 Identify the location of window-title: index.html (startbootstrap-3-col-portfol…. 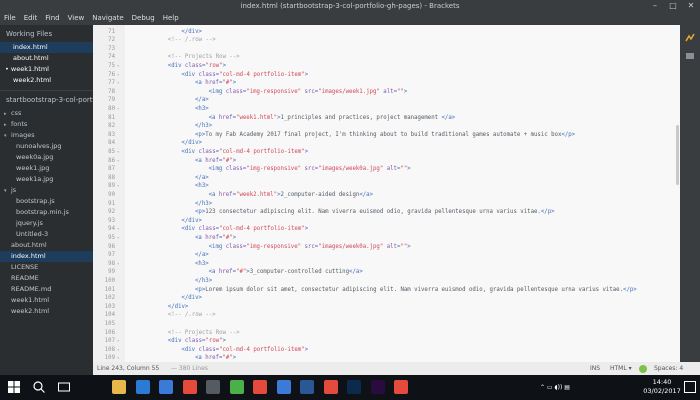
(350, 6).